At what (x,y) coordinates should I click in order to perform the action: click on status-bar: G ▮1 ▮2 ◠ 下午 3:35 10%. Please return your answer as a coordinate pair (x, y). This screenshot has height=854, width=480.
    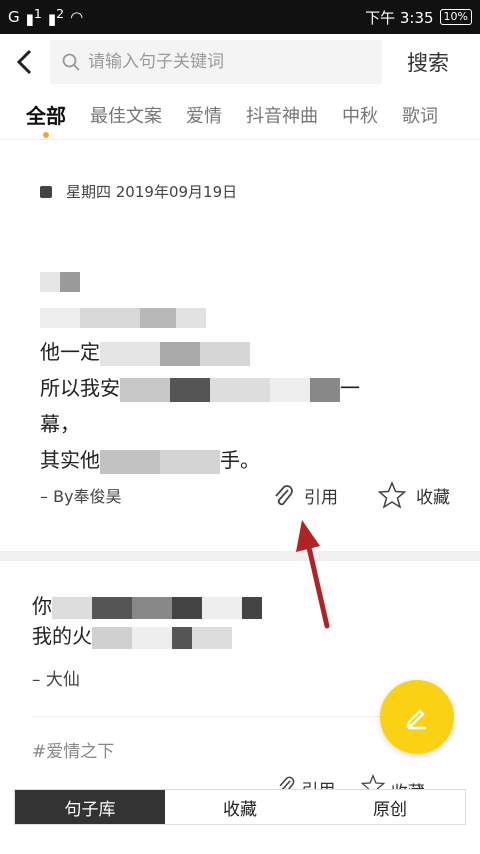
    Looking at the image, I should click on (240, 17).